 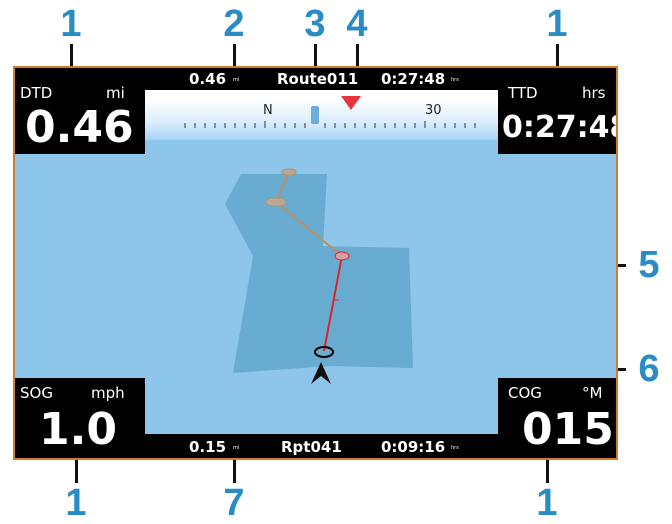 I want to click on sog-unit: mph, so click(x=108, y=393).